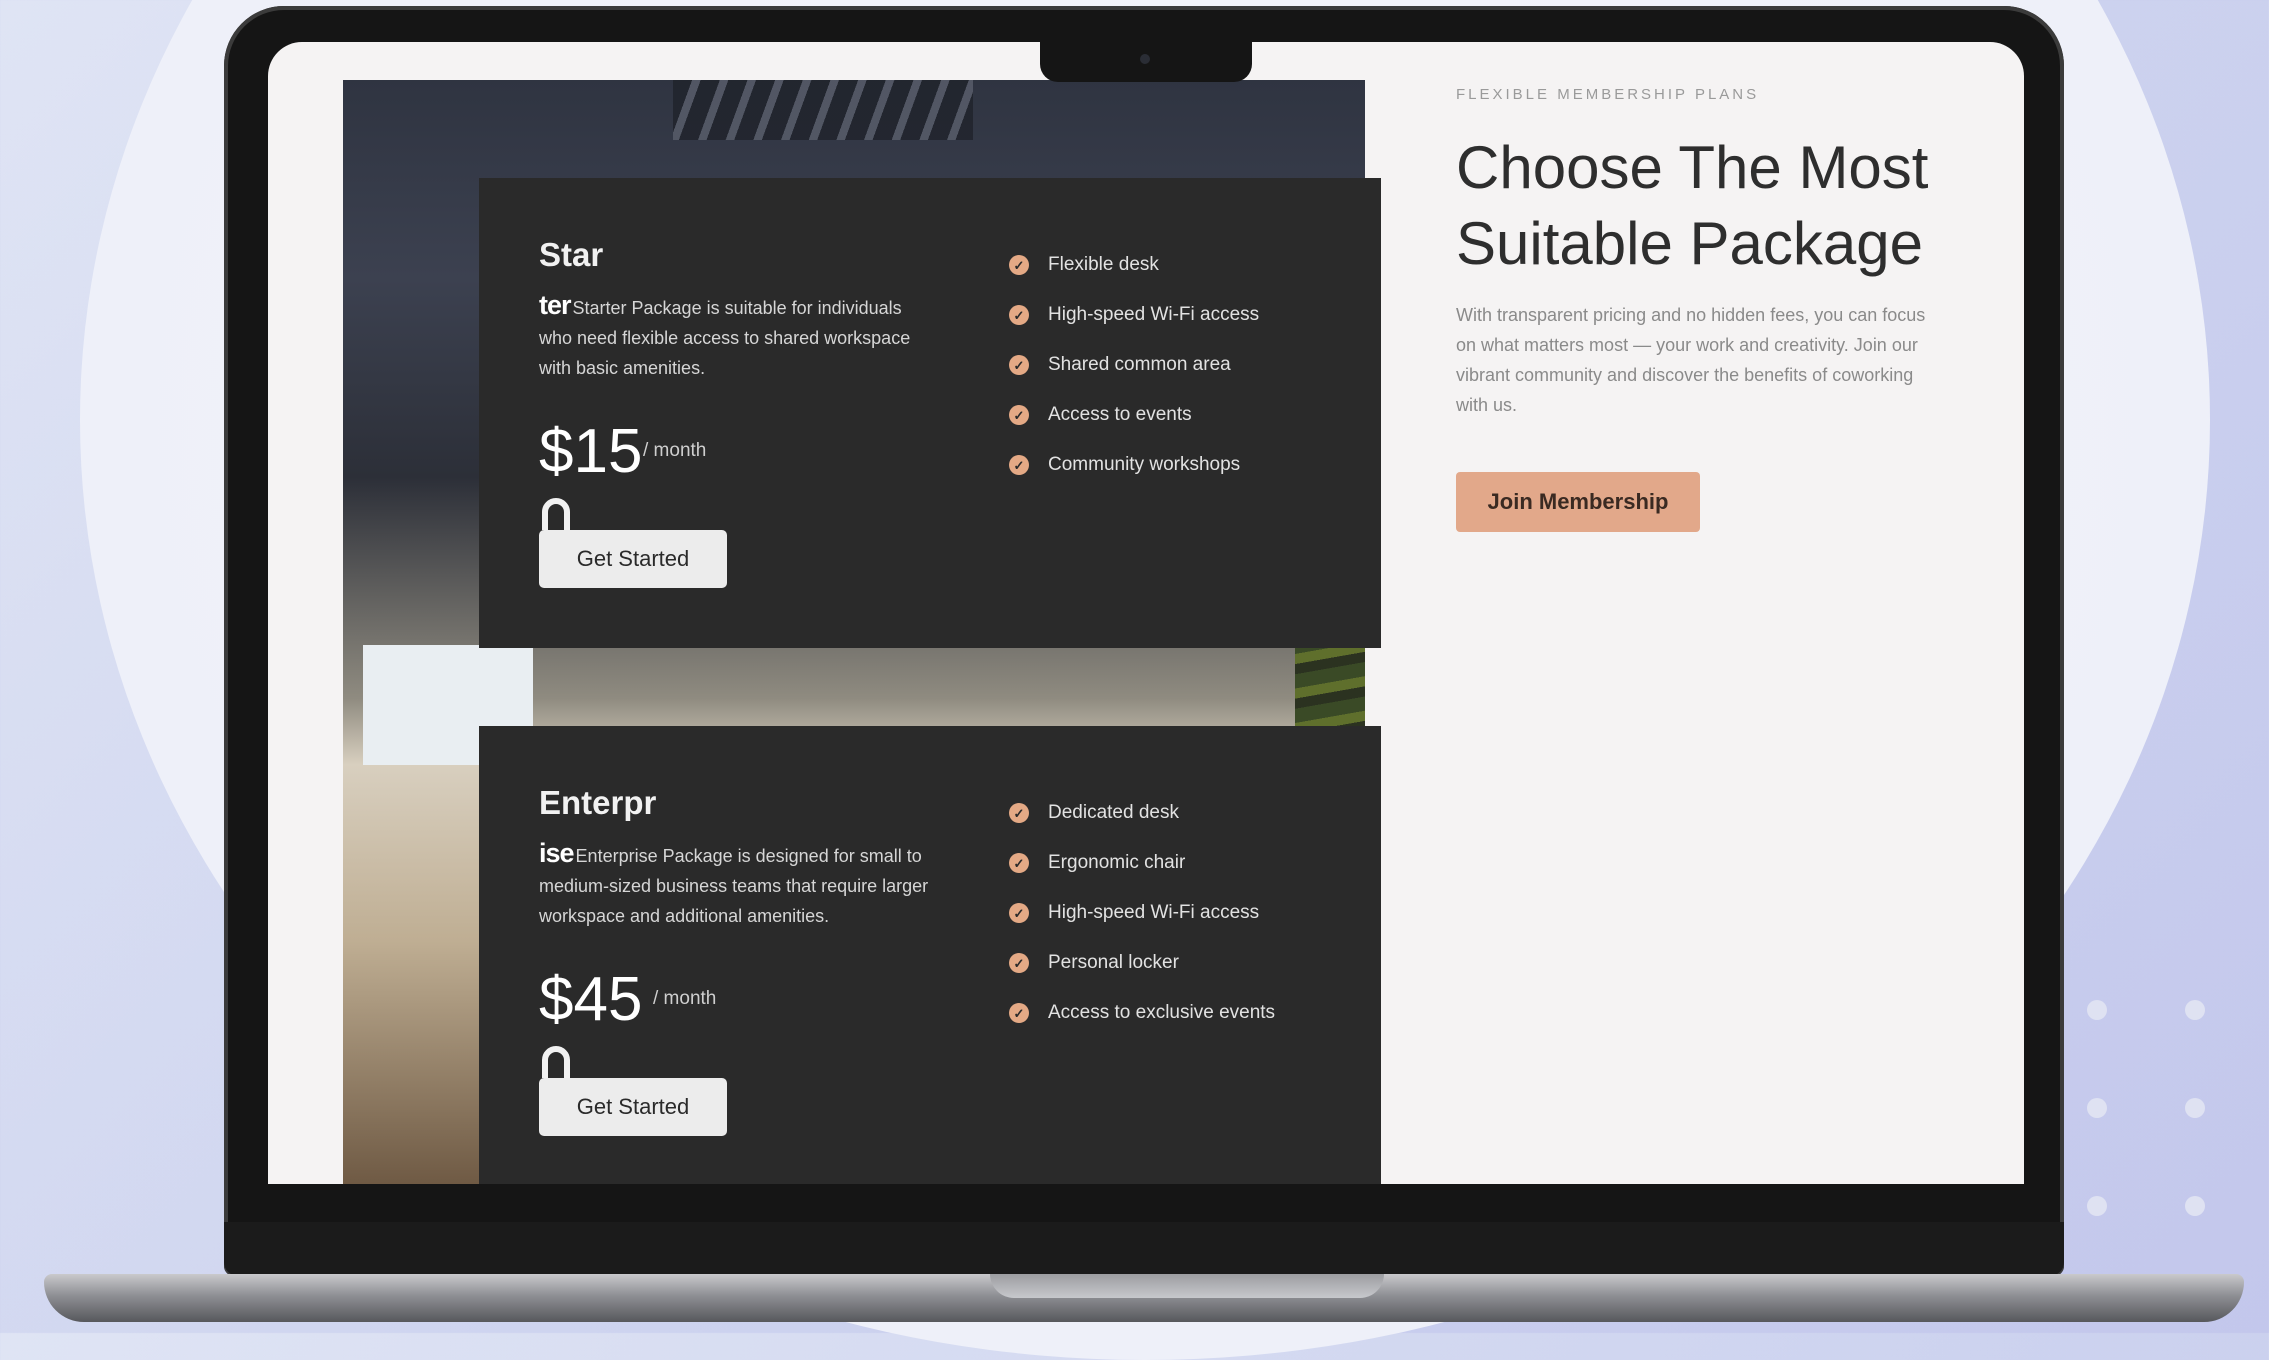  Describe the element at coordinates (1608, 94) in the screenshot. I see `section-eyebrow: FLEXIBLE MEMBERSHIP PLANS` at that location.